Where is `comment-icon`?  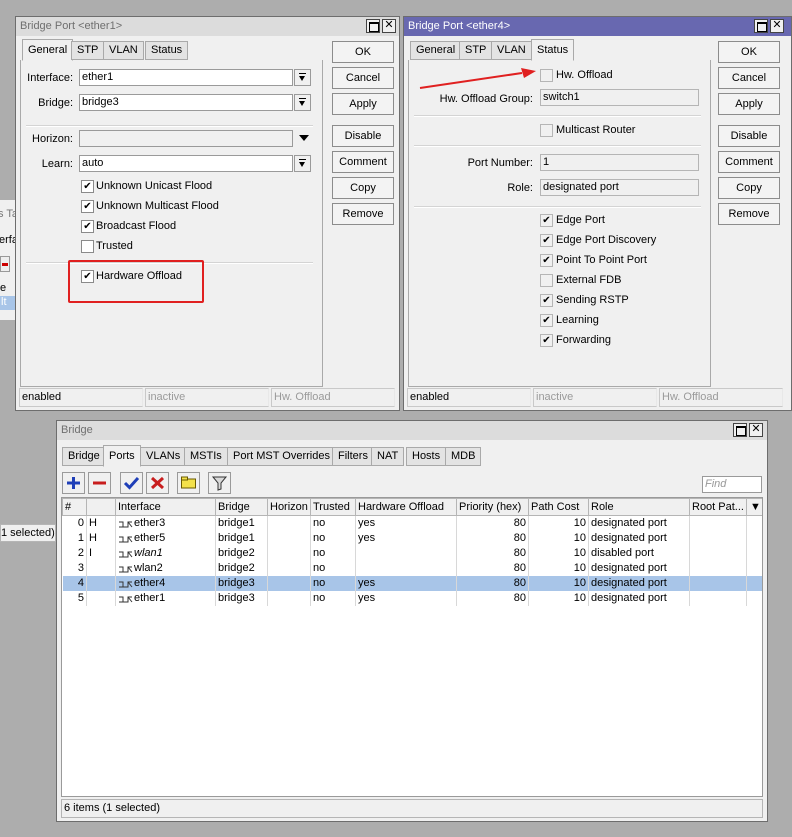 comment-icon is located at coordinates (188, 482).